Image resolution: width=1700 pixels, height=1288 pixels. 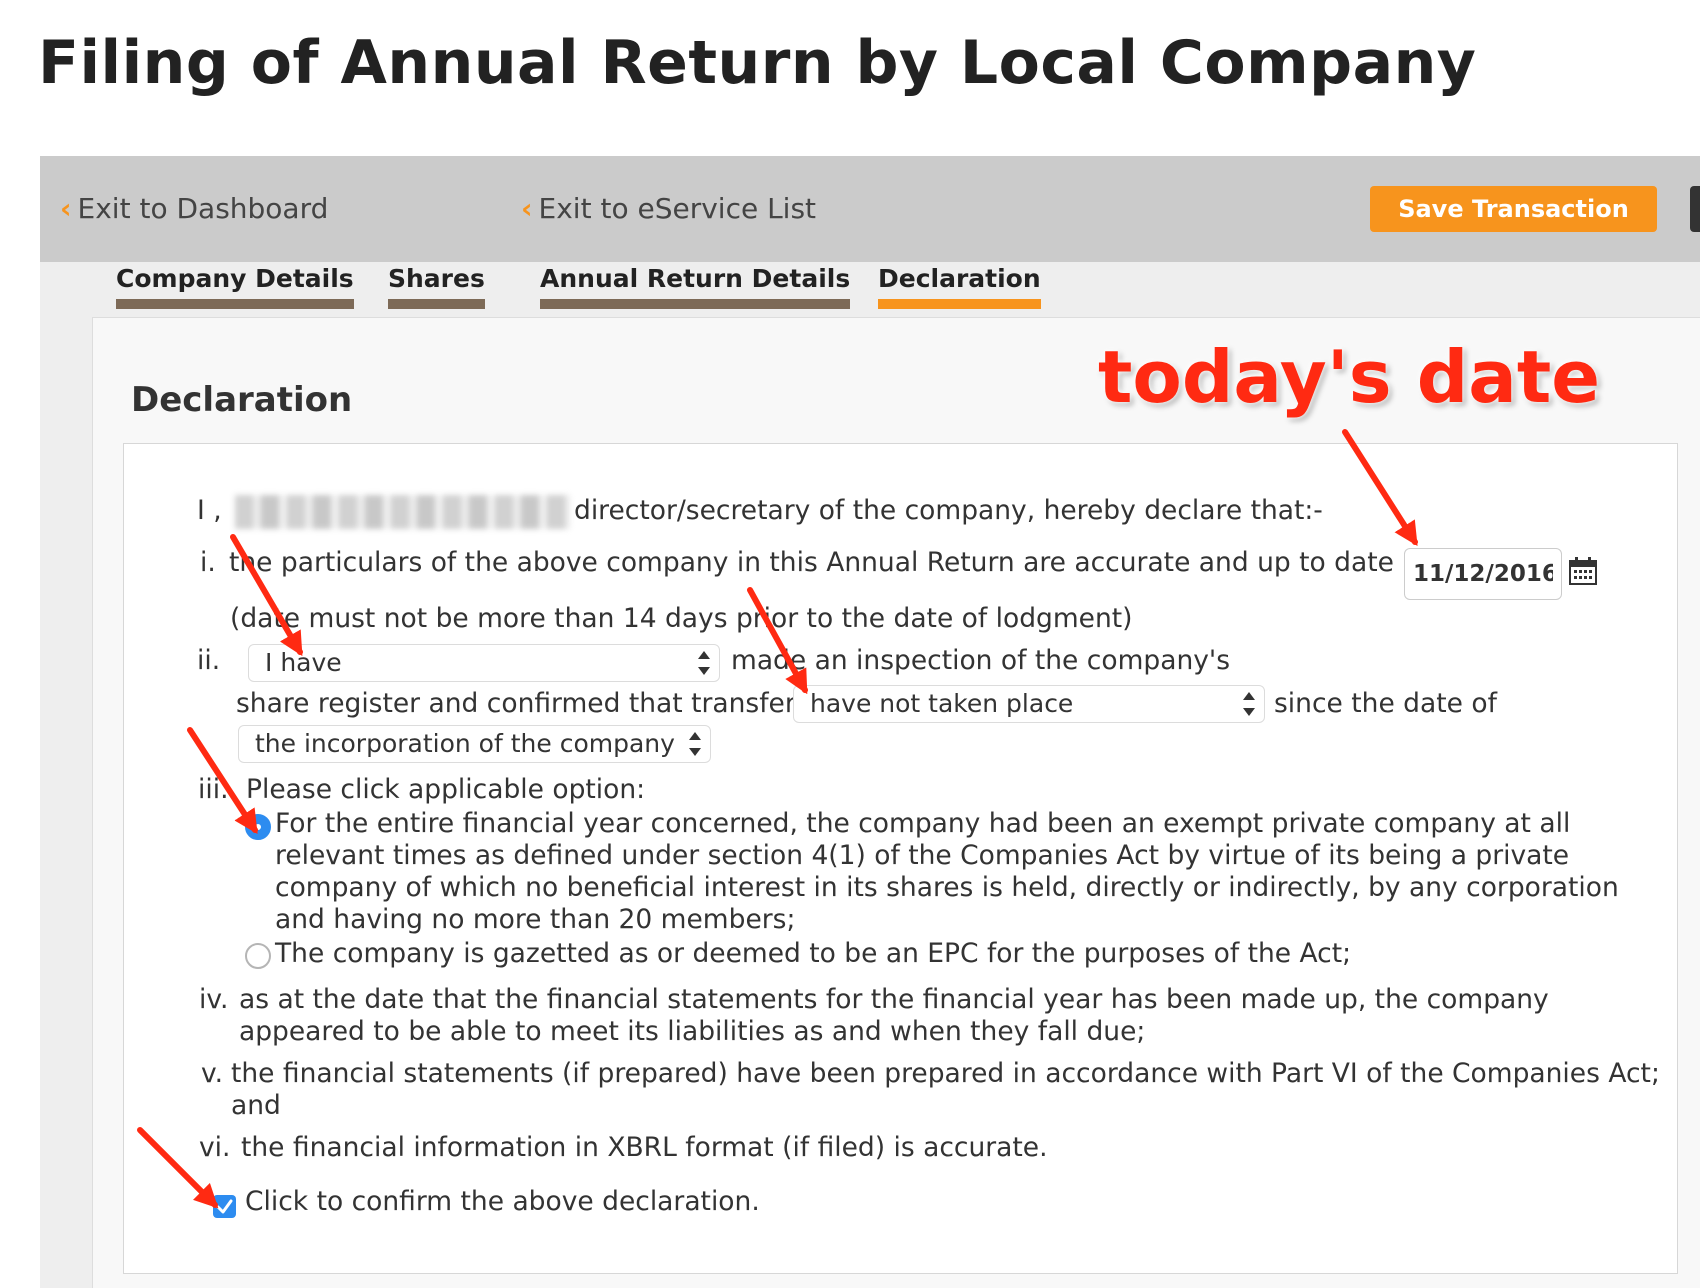 What do you see at coordinates (1513, 209) in the screenshot?
I see `save-transaction-button: Save Transaction` at bounding box center [1513, 209].